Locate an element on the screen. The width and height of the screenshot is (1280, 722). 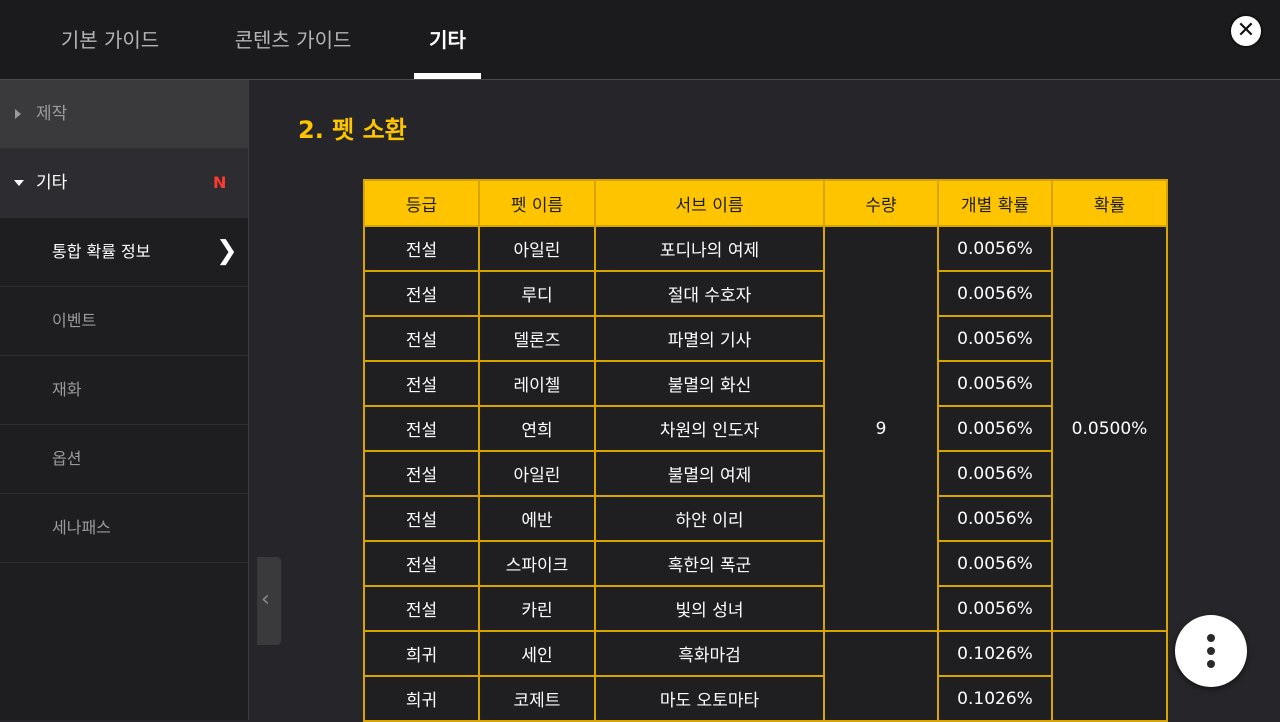
cell-pet-name: 코제트 is located at coordinates (537, 698).